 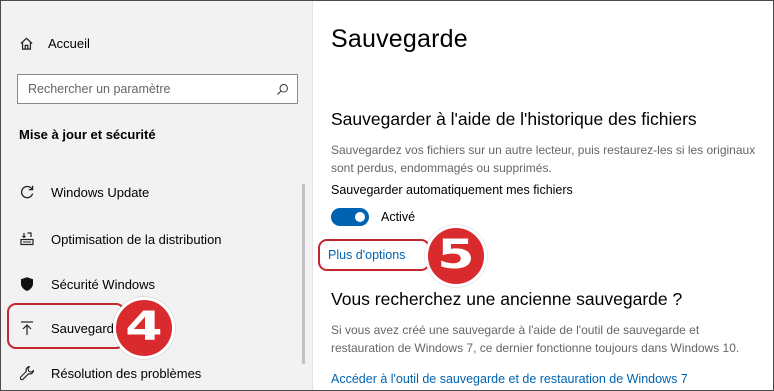 I want to click on wrench-icon, so click(x=27, y=373).